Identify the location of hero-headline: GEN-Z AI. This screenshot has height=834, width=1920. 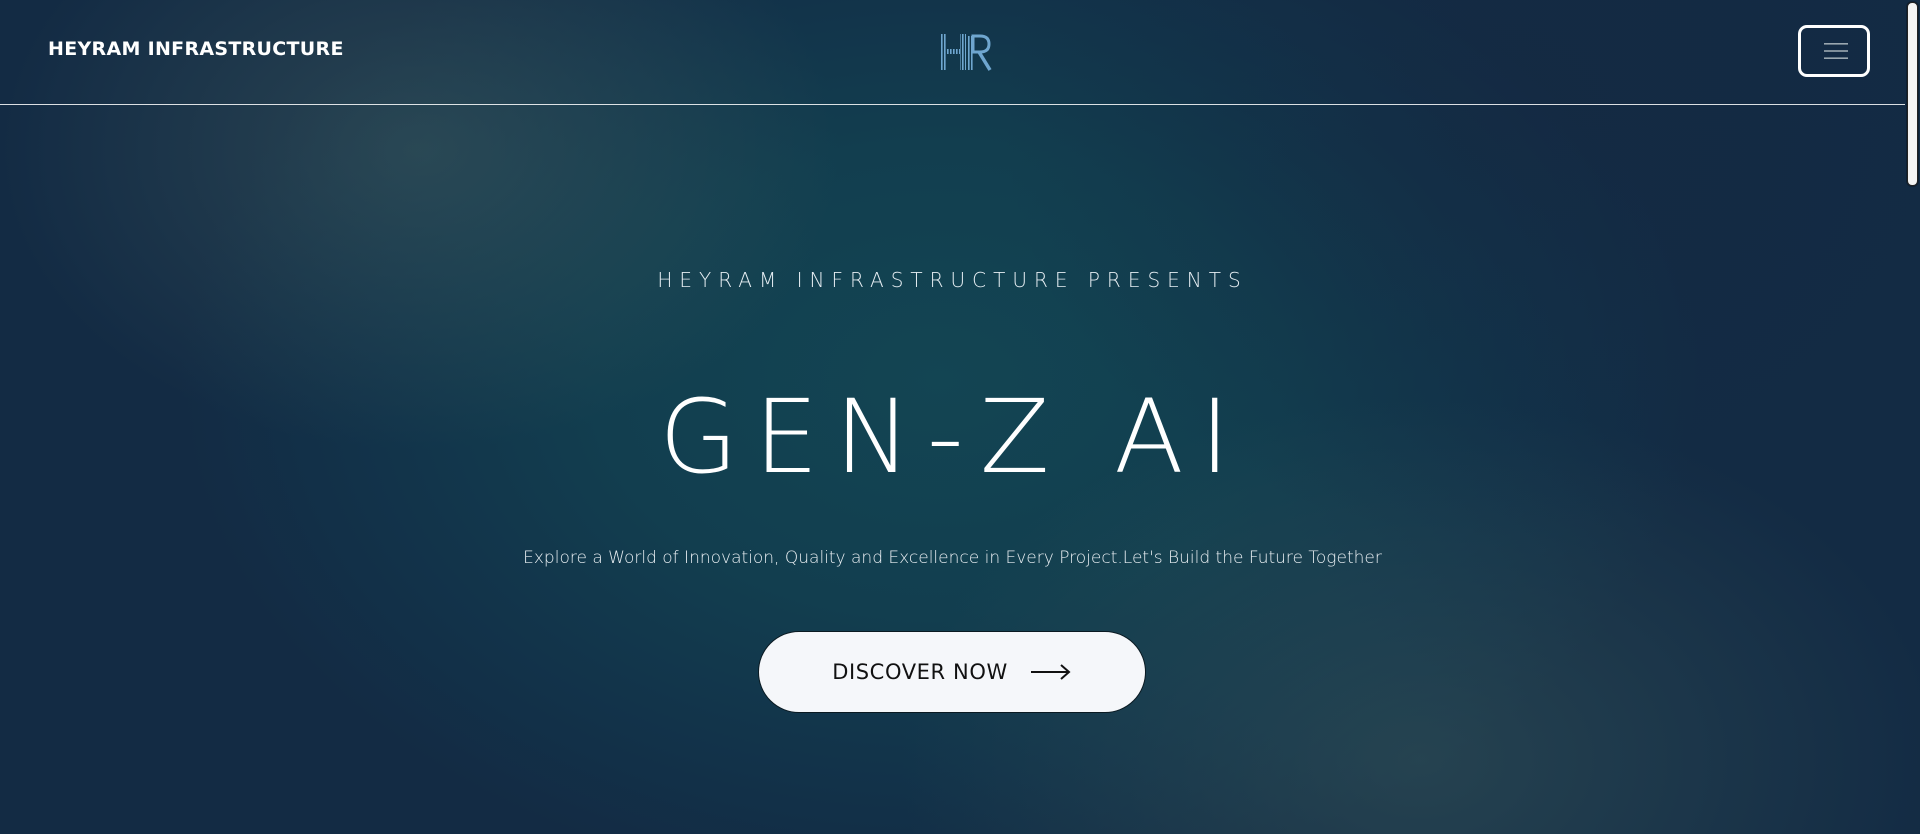
(952, 437).